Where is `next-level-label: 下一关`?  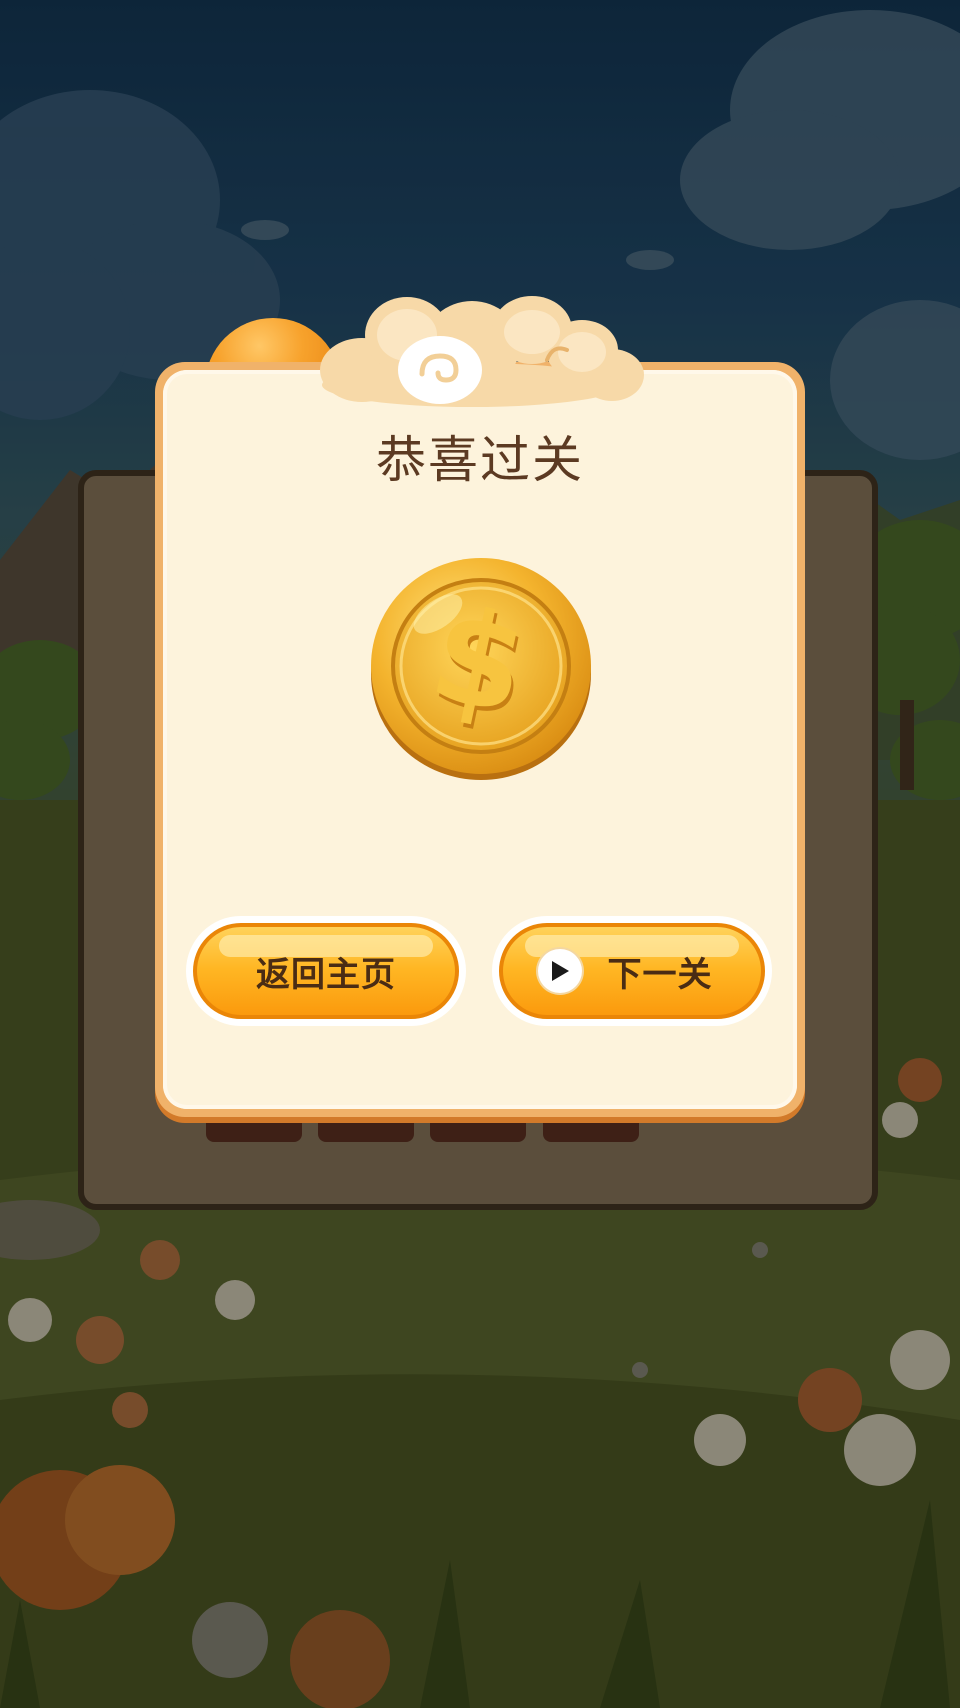 next-level-label: 下一关 is located at coordinates (660, 974).